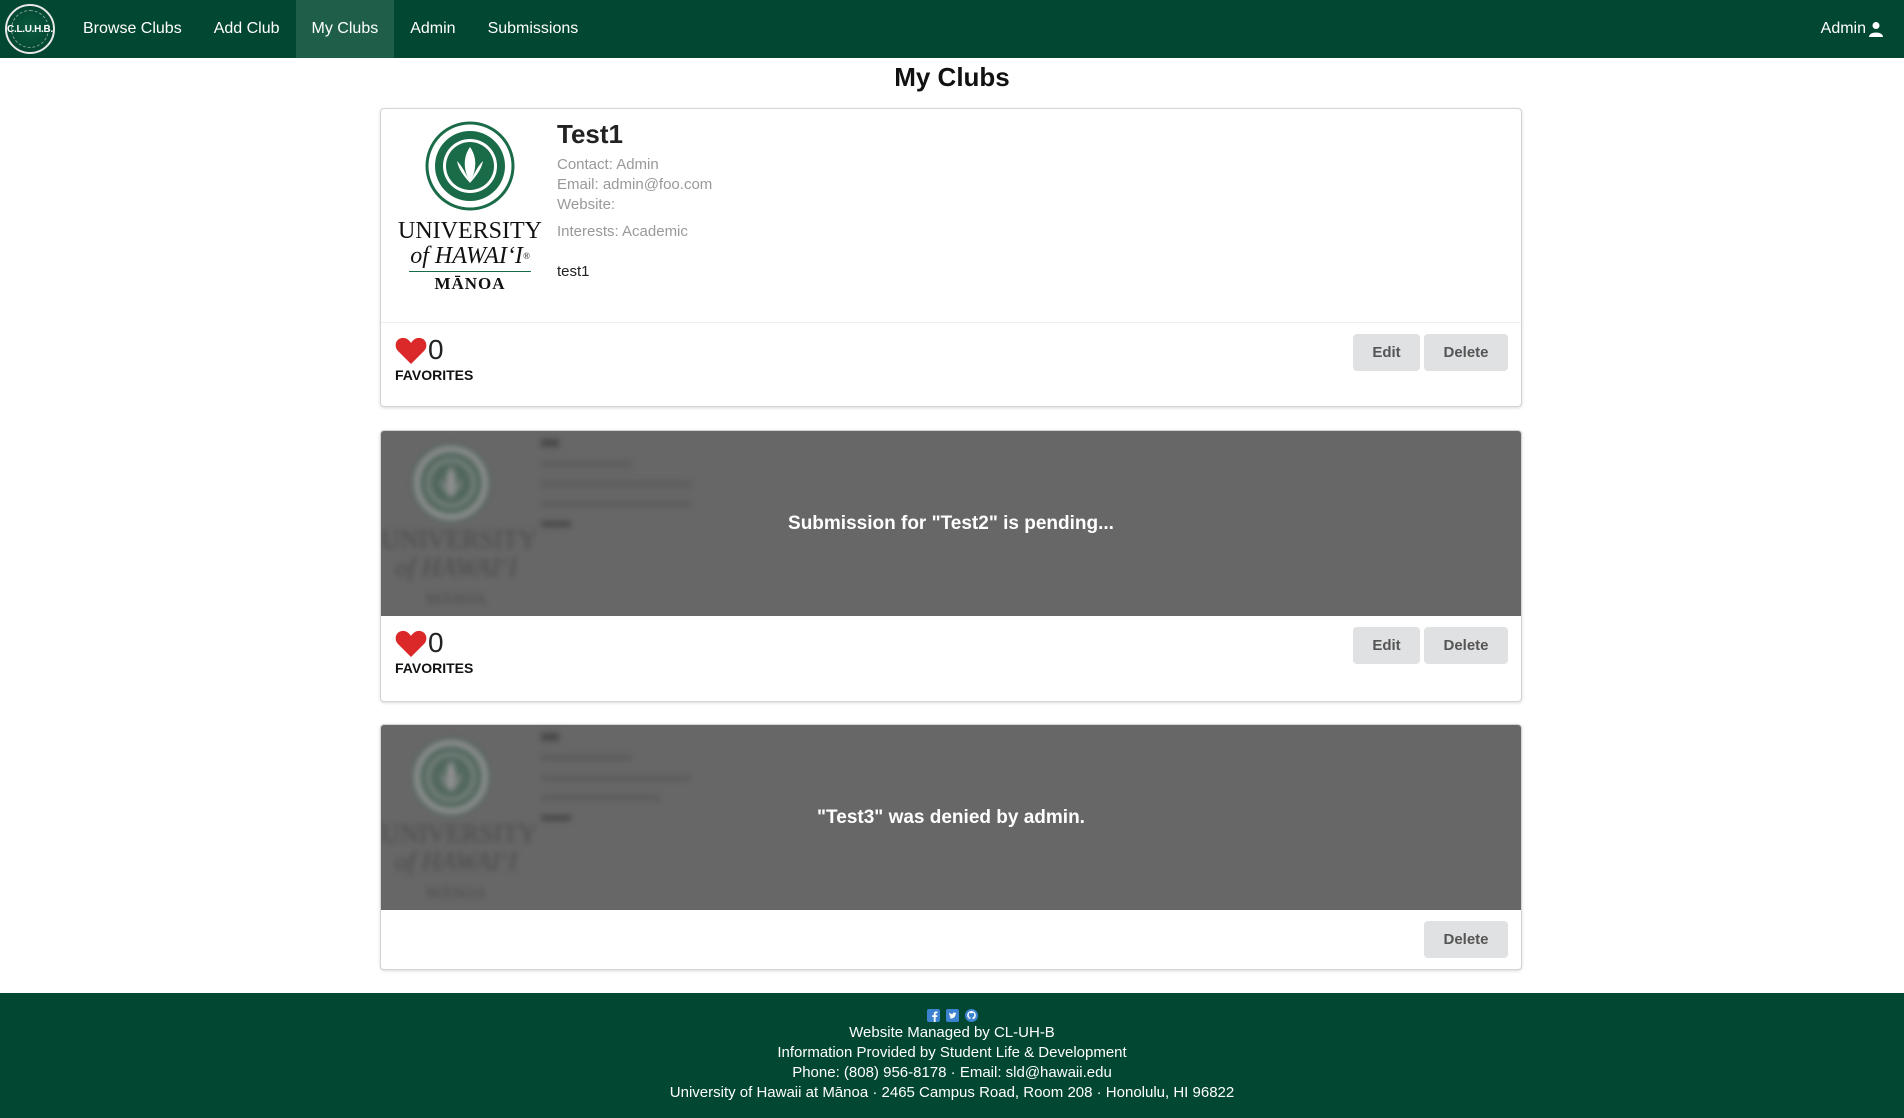 This screenshot has width=1904, height=1118. I want to click on club-description: test1, so click(573, 271).